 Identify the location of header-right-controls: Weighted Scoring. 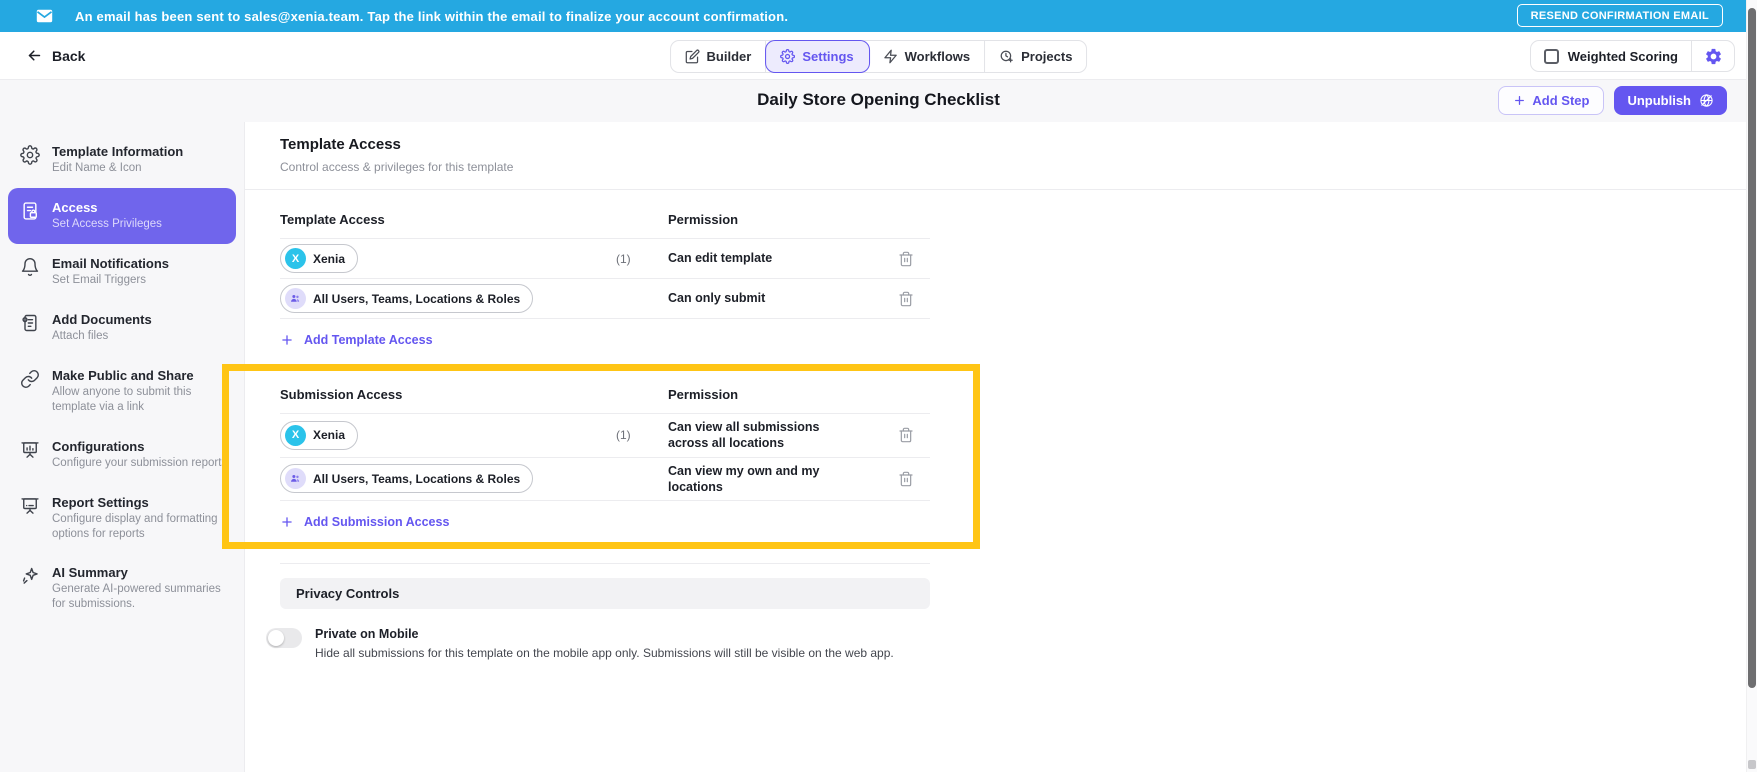
(1632, 56).